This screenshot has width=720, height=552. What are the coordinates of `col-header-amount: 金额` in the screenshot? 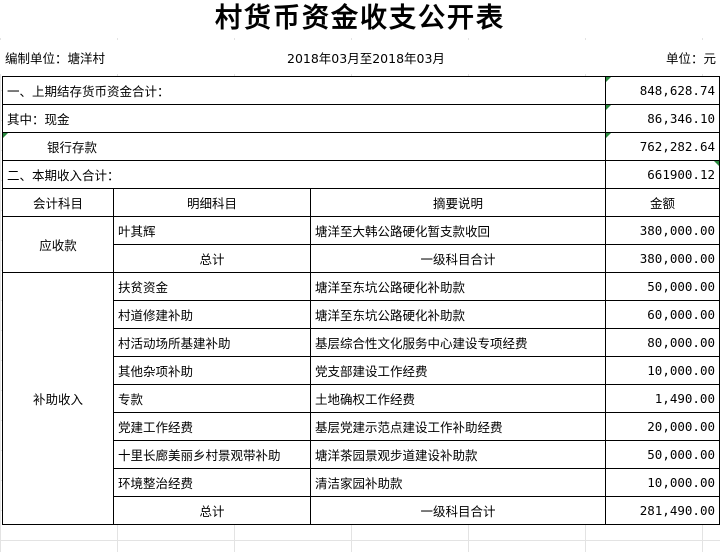 It's located at (662, 202).